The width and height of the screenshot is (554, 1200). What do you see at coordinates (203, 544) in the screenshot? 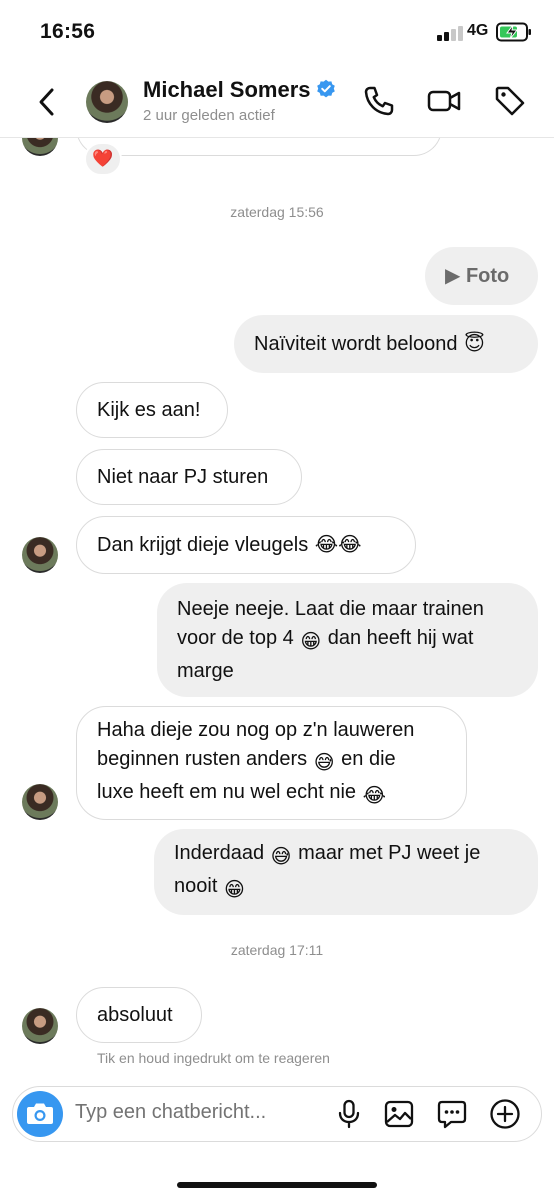
I see `message-text: Dan krijgt dieje vleugels` at bounding box center [203, 544].